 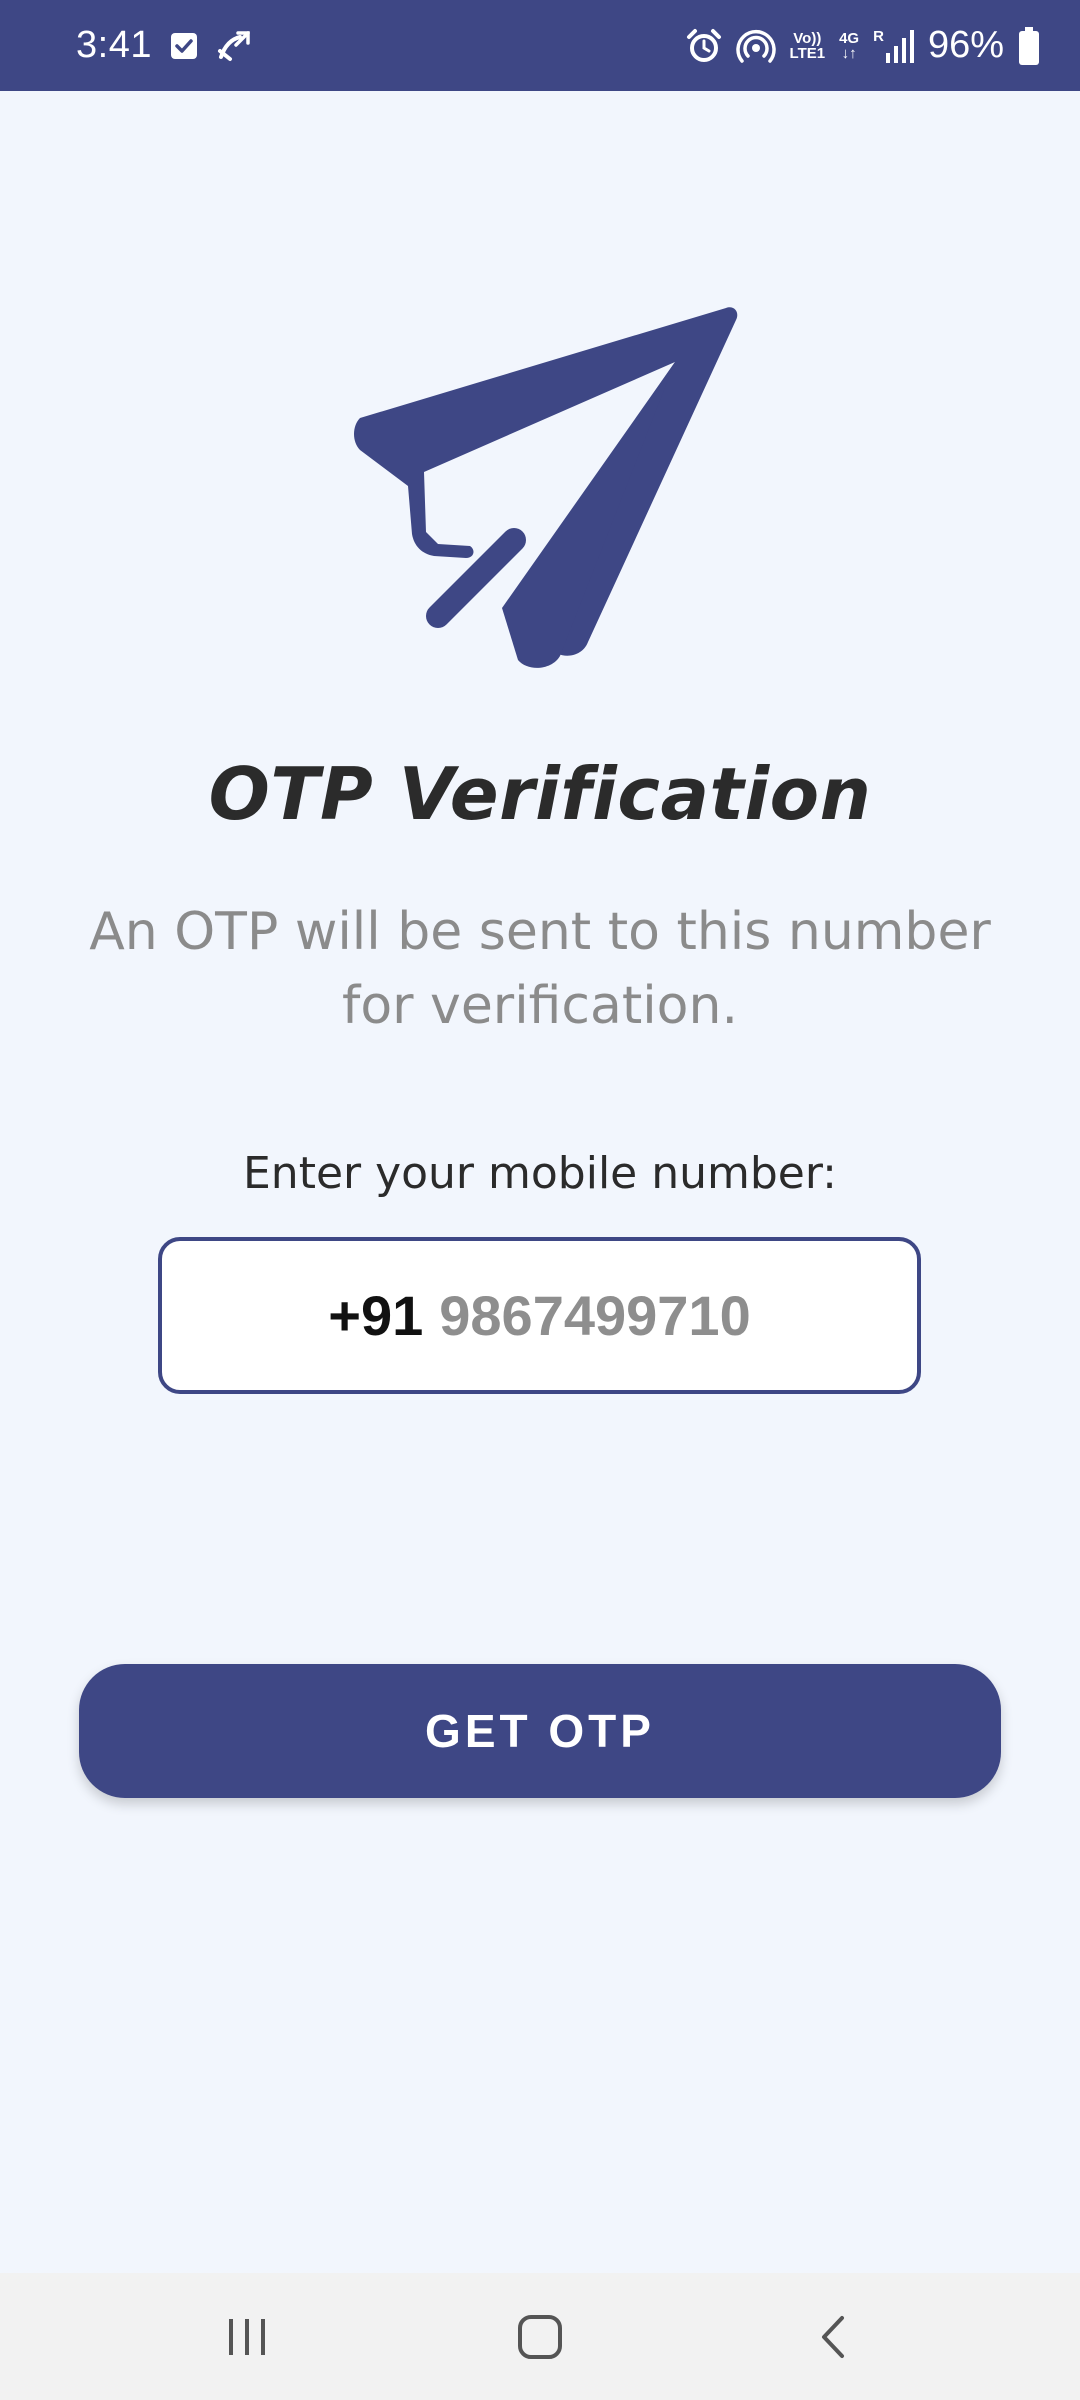 What do you see at coordinates (234, 46) in the screenshot?
I see `missed-call-icon` at bounding box center [234, 46].